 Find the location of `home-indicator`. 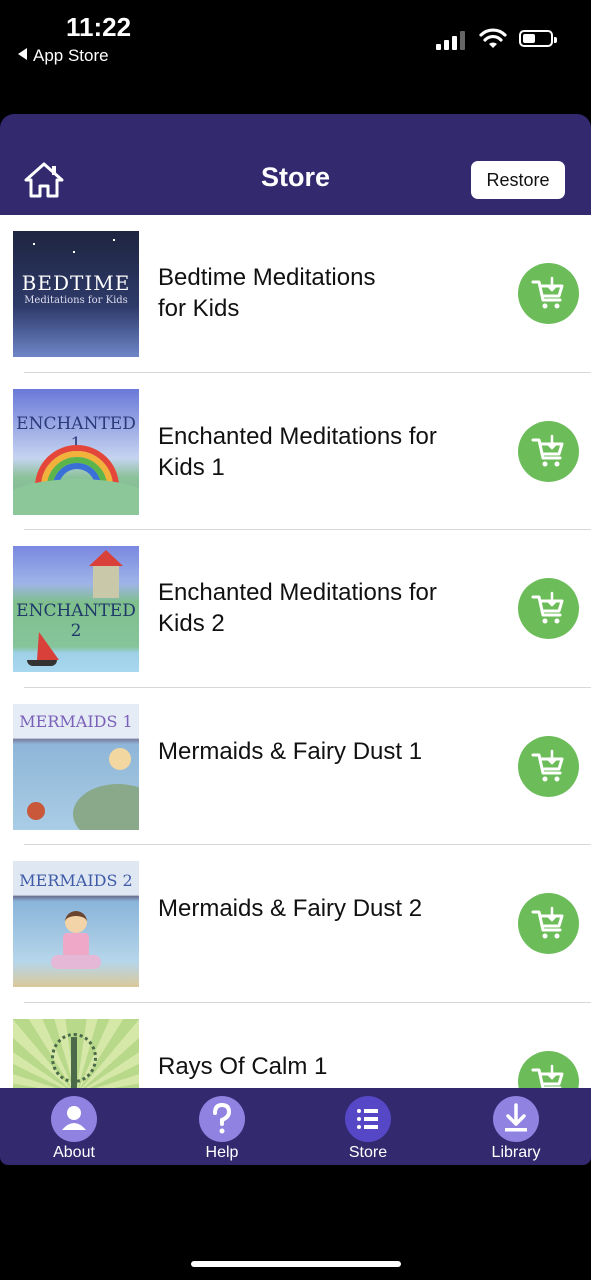

home-indicator is located at coordinates (296, 1264).